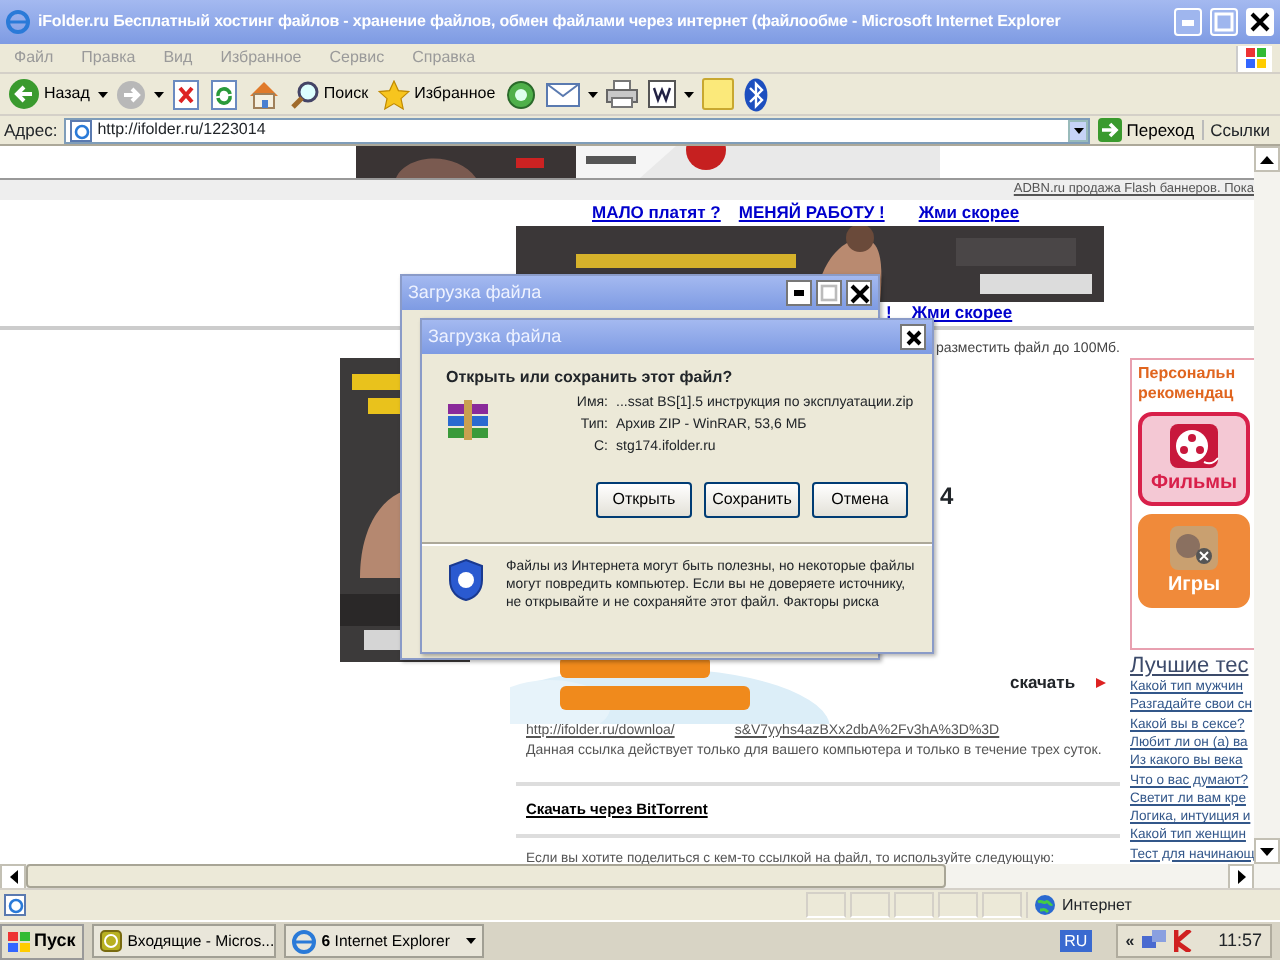 Image resolution: width=1280 pixels, height=960 pixels. I want to click on address-field: http://ifolder.ru/1223014, so click(577, 130).